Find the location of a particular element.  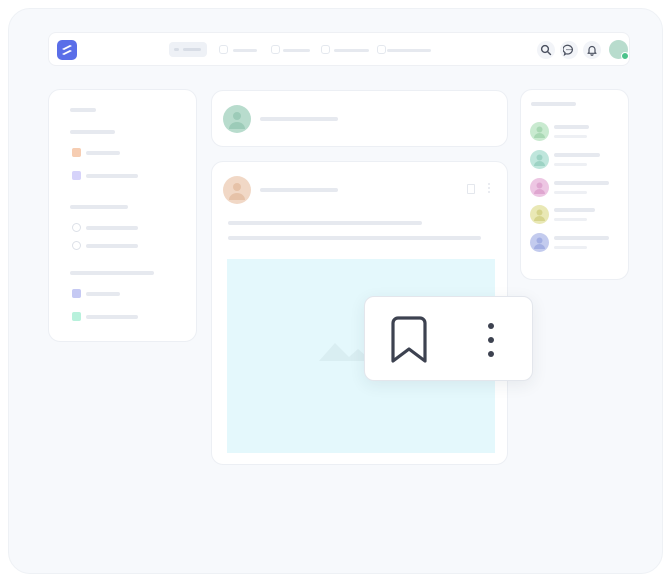

nav-item-explore is located at coordinates (239, 50).